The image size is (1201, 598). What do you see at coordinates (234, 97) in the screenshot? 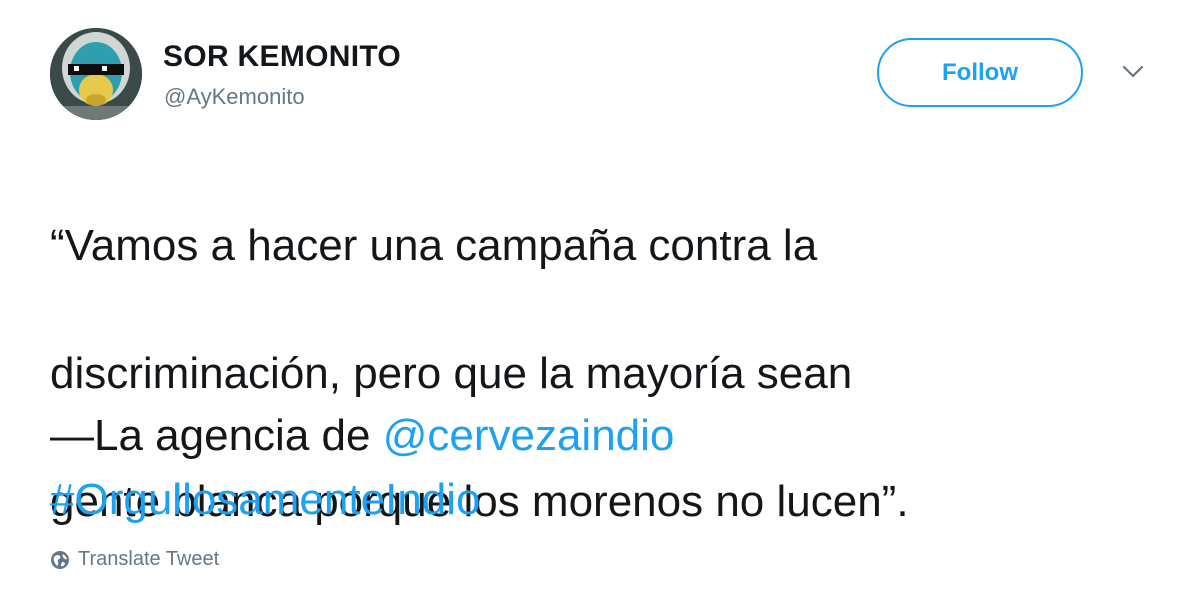
I see `author-handle: @AyKemonito` at bounding box center [234, 97].